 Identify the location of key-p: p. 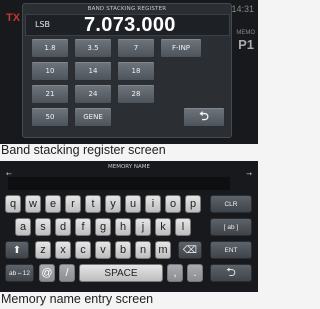
(193, 204).